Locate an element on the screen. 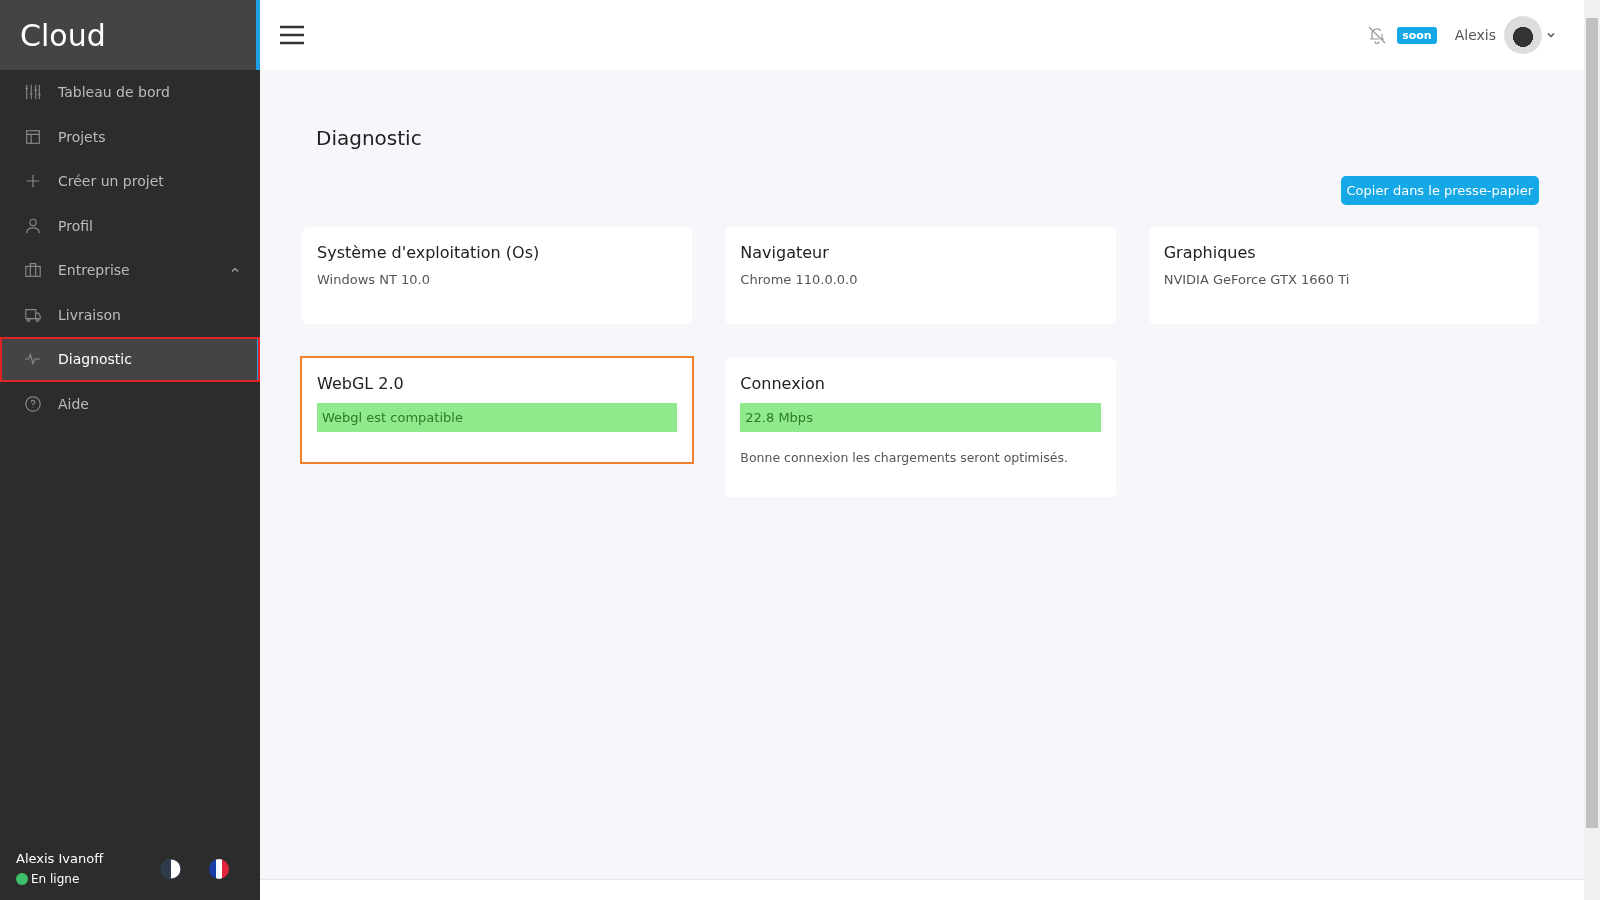 The image size is (1600, 900). logo-text: Cloud is located at coordinates (63, 35).